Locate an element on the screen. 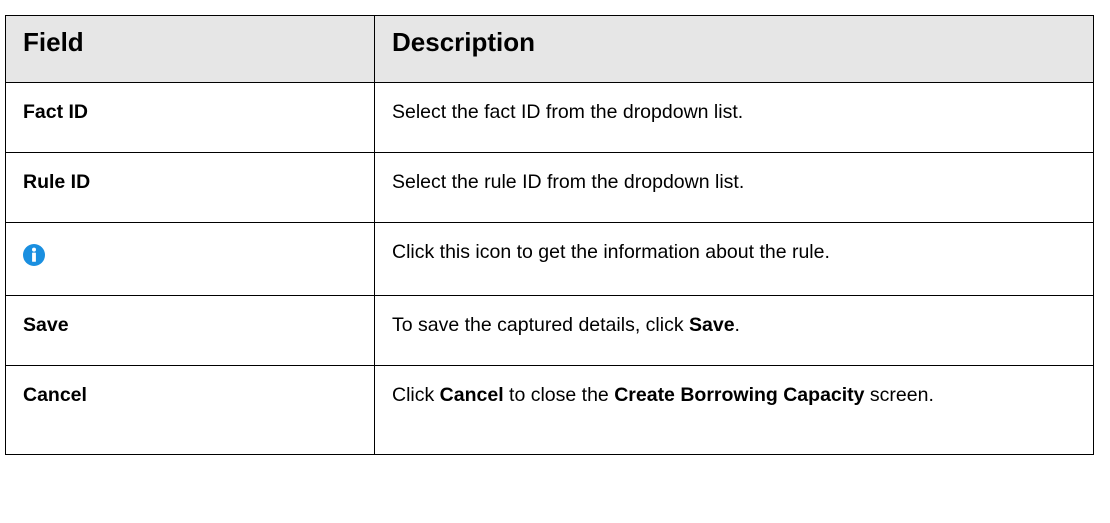 Image resolution: width=1110 pixels, height=523 pixels. field-name: Save is located at coordinates (190, 330).